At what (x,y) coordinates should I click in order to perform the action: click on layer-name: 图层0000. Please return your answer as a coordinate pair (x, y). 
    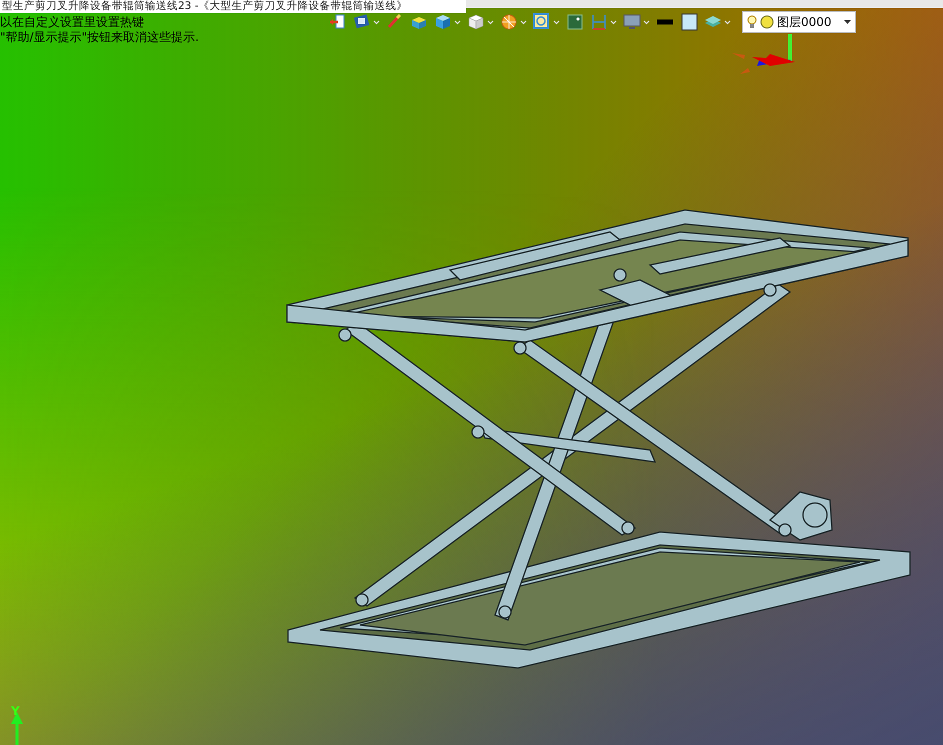
    Looking at the image, I should click on (804, 22).